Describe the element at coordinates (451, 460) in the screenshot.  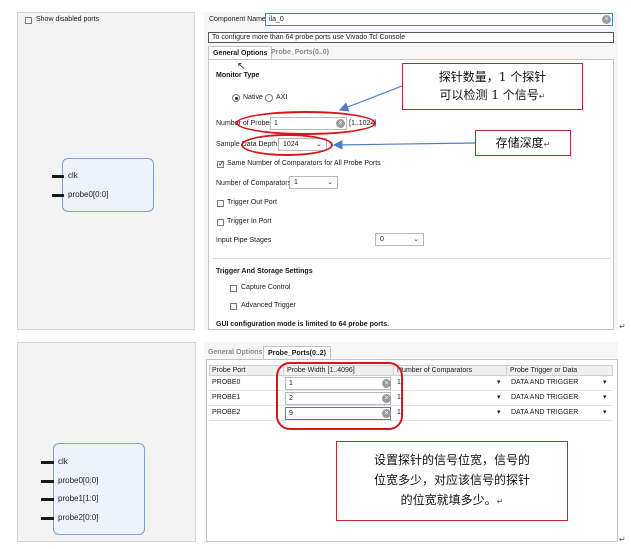
I see `callout-probe-width-line1: 设置探针的信号位宽，信号的` at that location.